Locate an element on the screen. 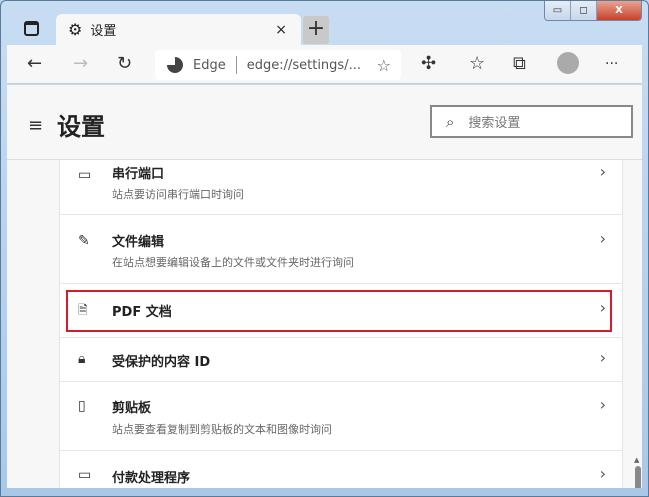  item-title: 受保护的内容 ID is located at coordinates (161, 362).